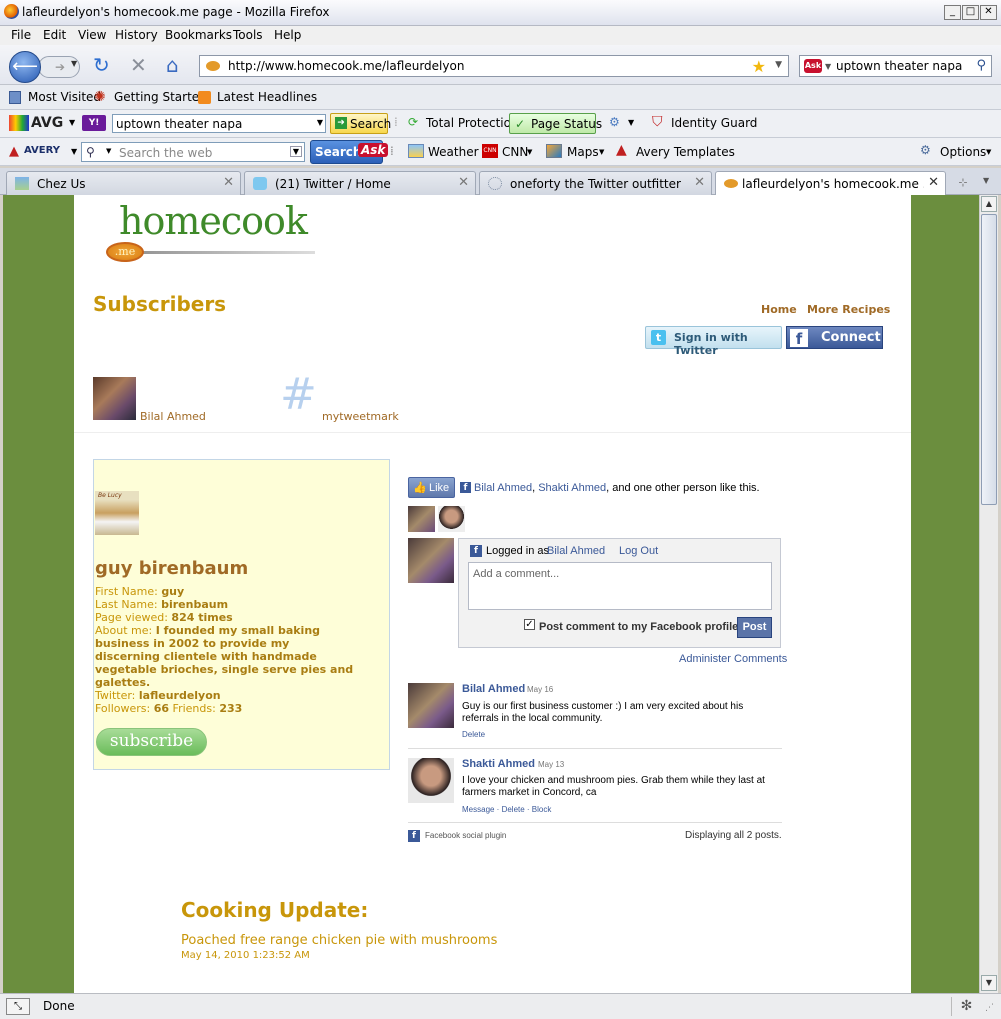  What do you see at coordinates (713, 341) in the screenshot?
I see `sign-in-twitter-button: t Sign in with Twitter` at bounding box center [713, 341].